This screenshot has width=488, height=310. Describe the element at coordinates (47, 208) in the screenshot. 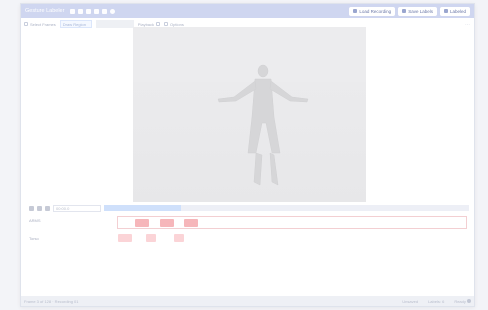

I see `step-icon` at that location.